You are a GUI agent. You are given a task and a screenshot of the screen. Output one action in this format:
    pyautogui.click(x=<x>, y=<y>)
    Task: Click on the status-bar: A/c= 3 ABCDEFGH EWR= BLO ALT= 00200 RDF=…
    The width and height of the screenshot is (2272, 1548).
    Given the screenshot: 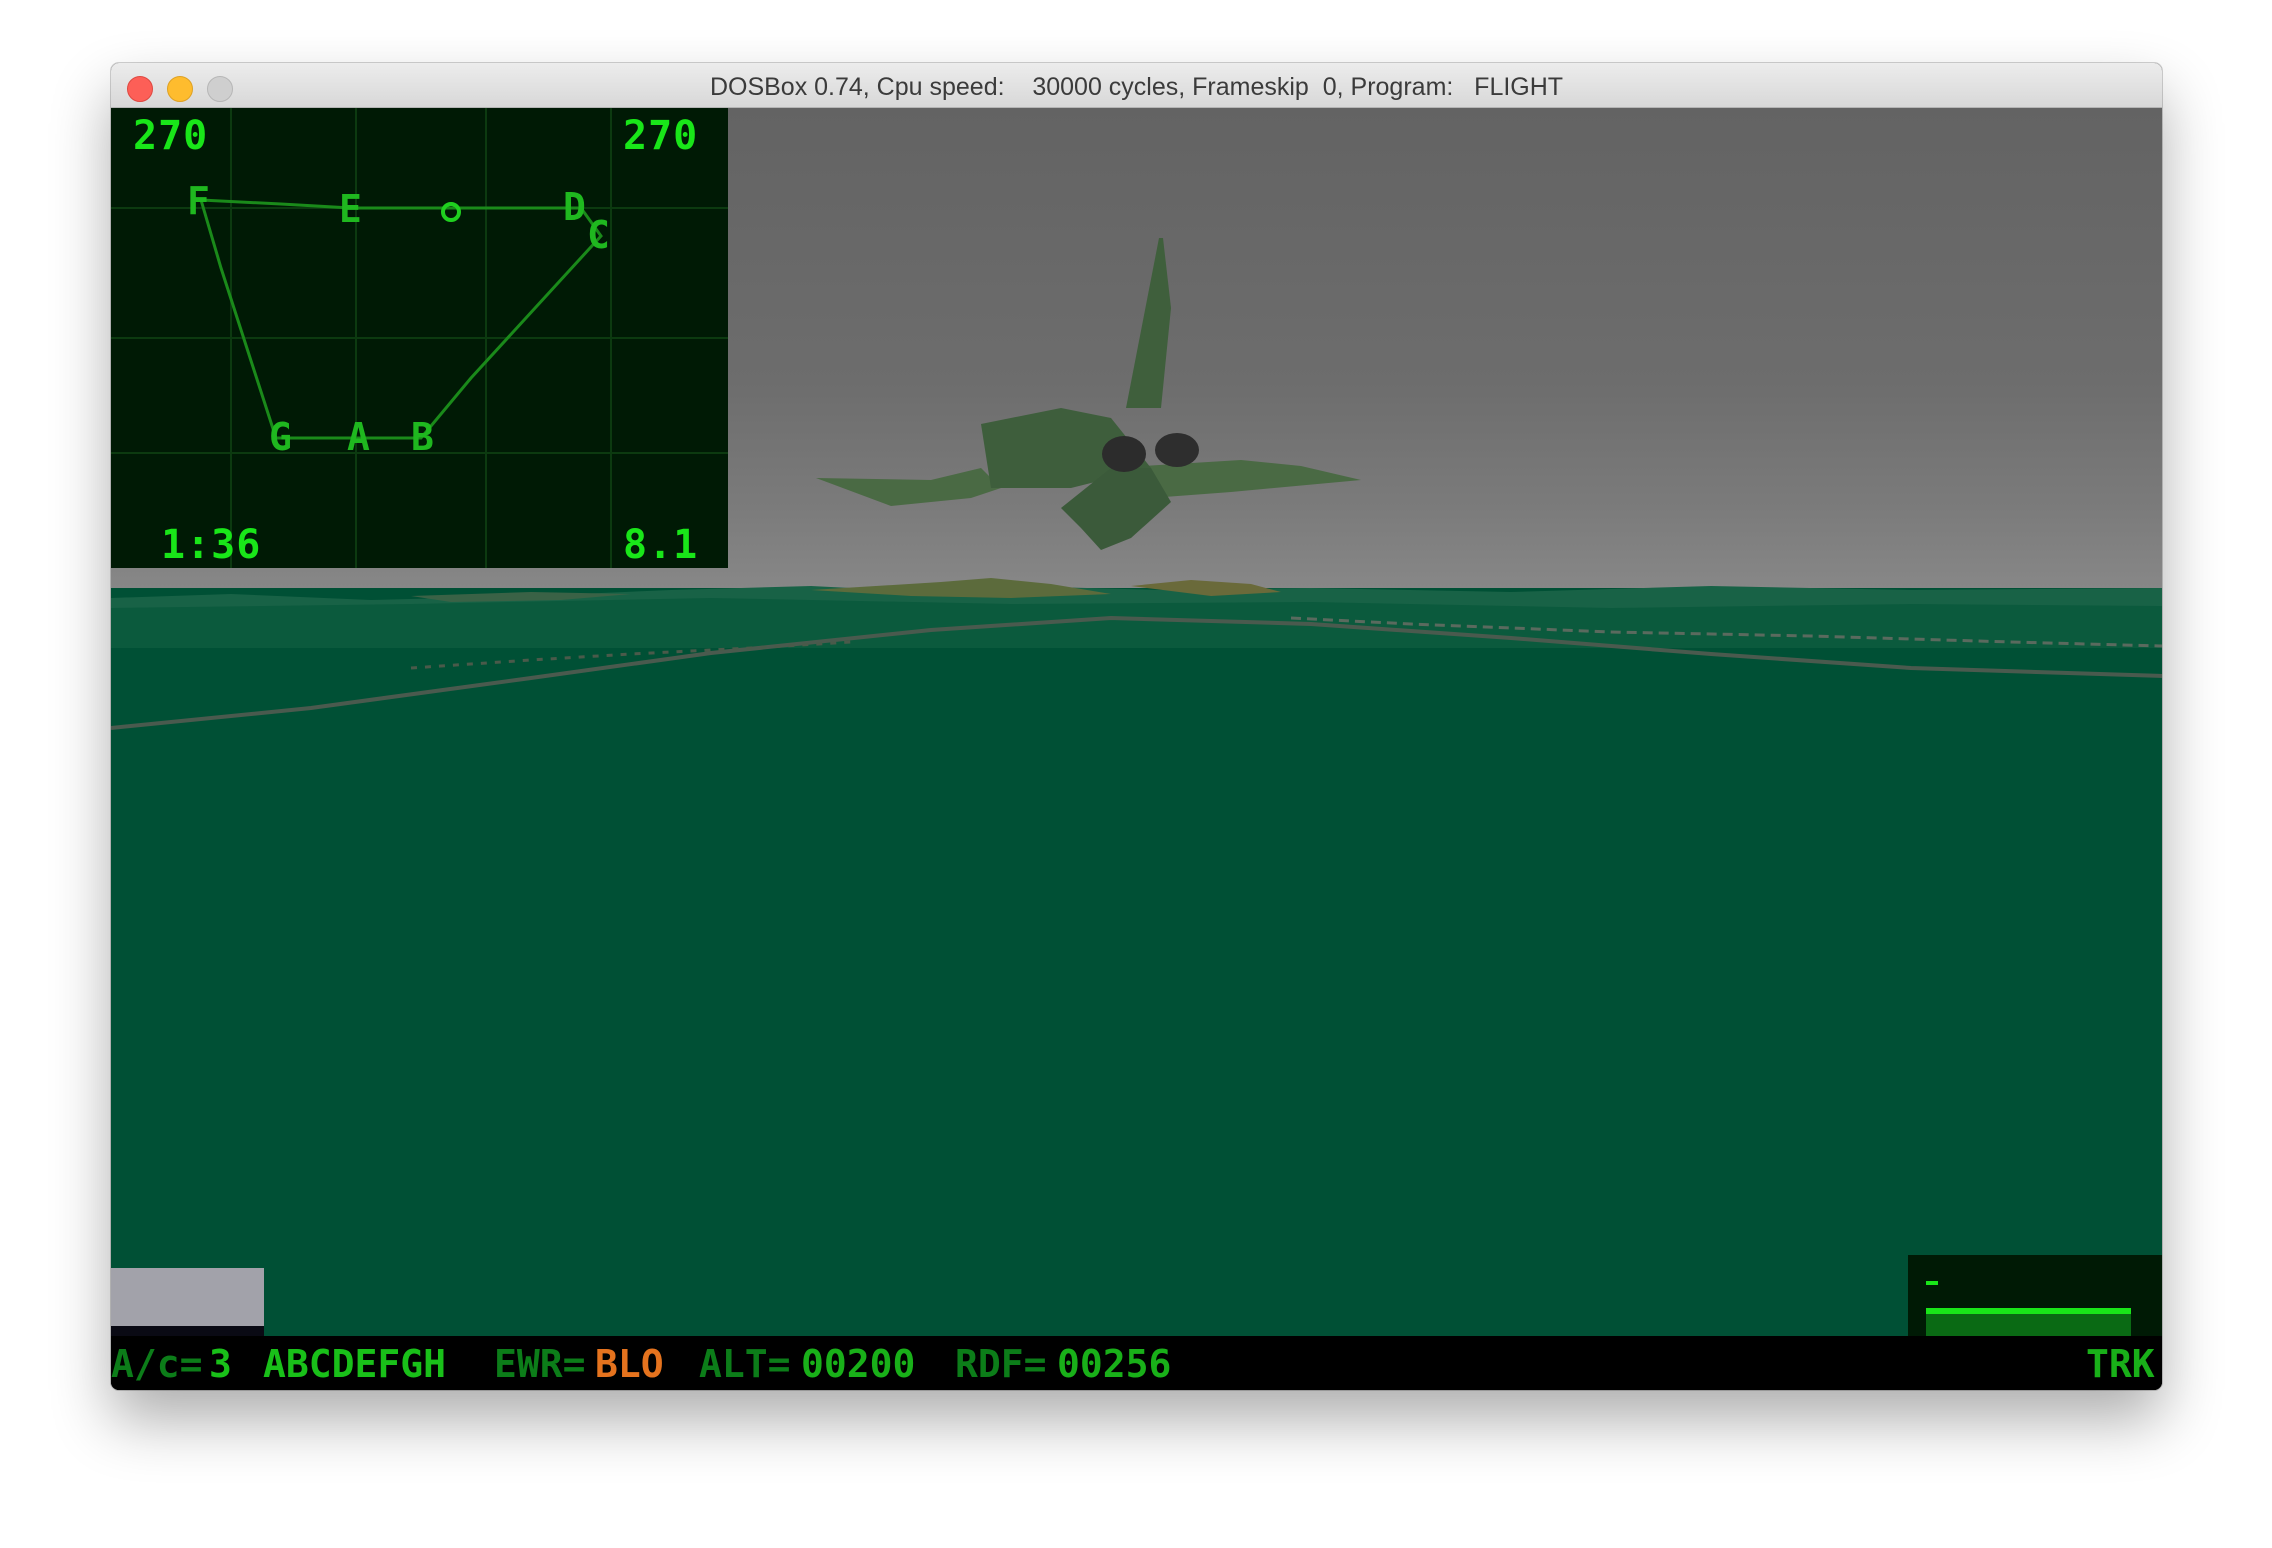 What is the action you would take?
    pyautogui.click(x=1136, y=1363)
    